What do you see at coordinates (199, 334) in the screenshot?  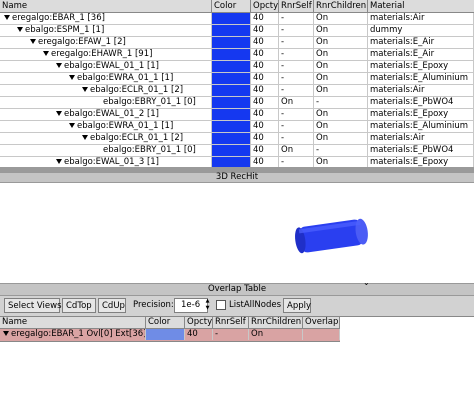 I see `overlap-row-opcty: 40` at bounding box center [199, 334].